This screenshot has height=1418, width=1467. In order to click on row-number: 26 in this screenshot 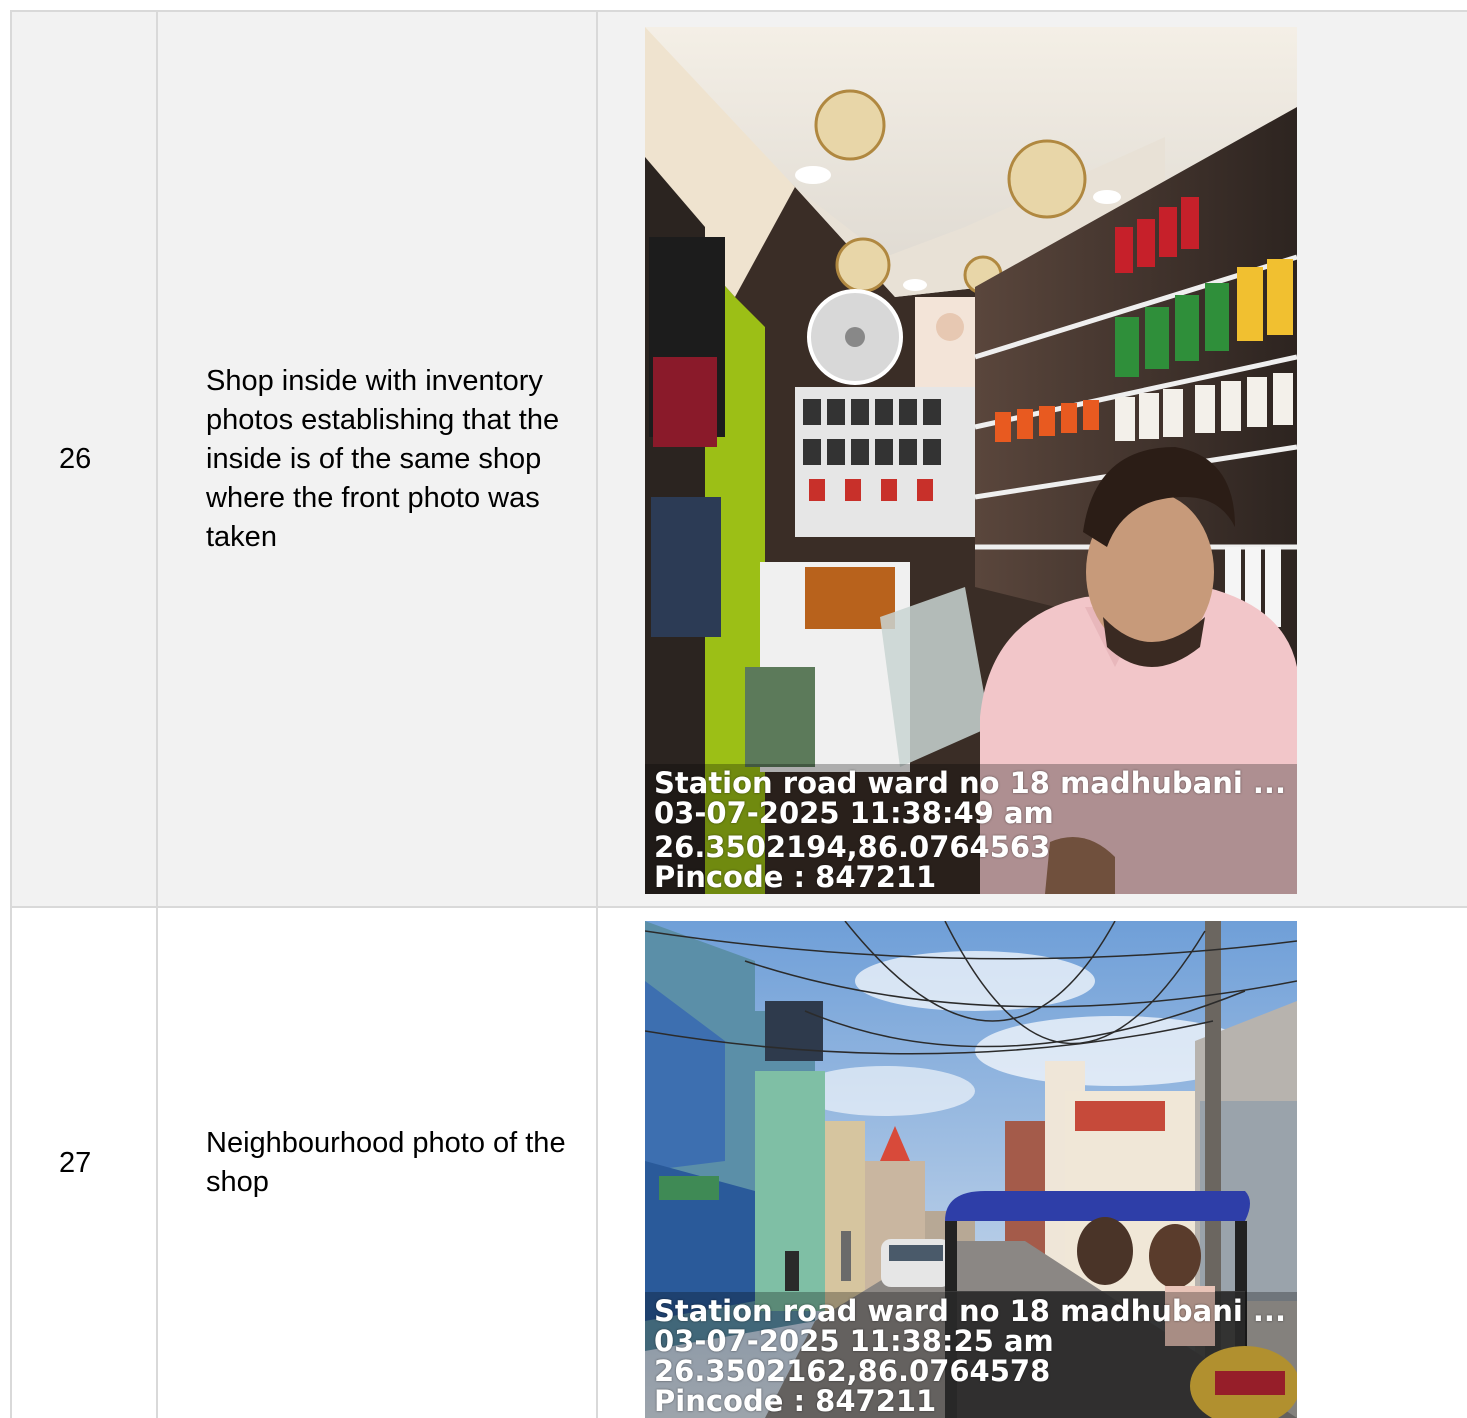, I will do `click(85, 459)`.